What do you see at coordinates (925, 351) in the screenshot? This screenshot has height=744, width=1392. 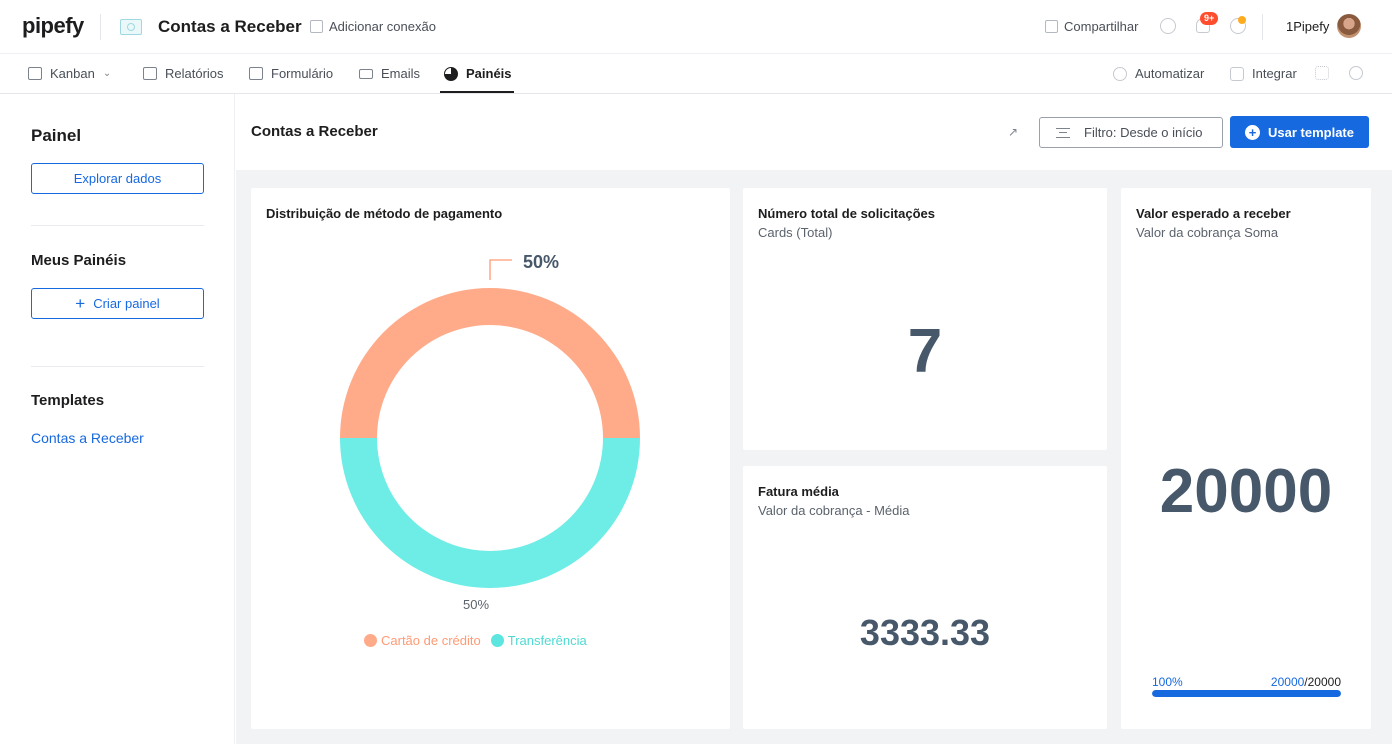 I see `metric-value: 7` at bounding box center [925, 351].